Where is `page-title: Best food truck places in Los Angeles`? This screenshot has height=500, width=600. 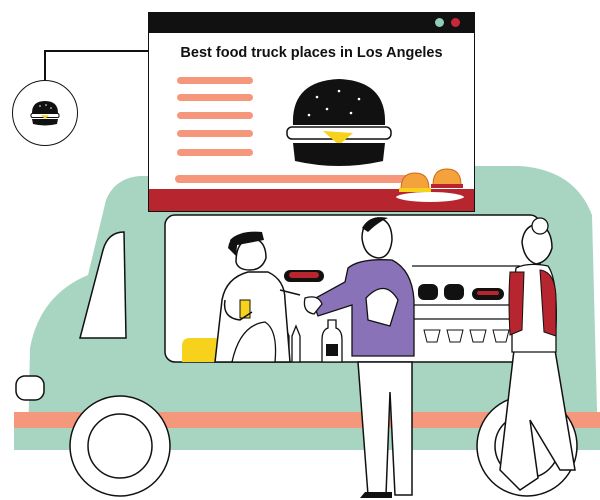
page-title: Best food truck places in Los Angeles is located at coordinates (311, 53).